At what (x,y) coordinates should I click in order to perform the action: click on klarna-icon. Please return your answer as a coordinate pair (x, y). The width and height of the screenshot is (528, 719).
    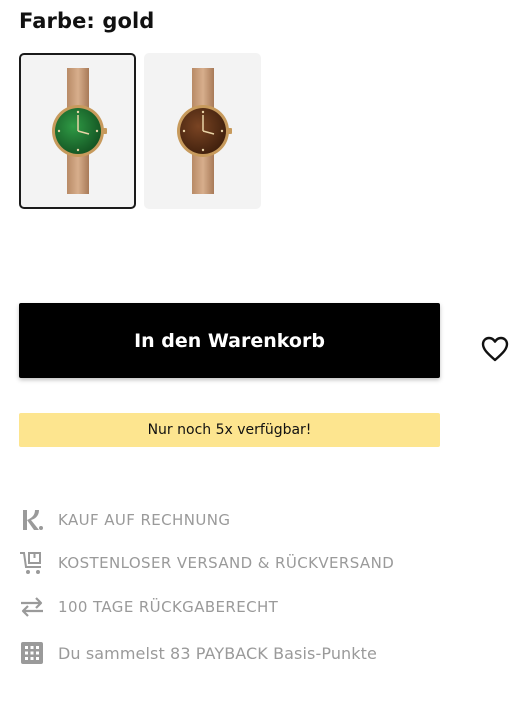
    Looking at the image, I should click on (32, 520).